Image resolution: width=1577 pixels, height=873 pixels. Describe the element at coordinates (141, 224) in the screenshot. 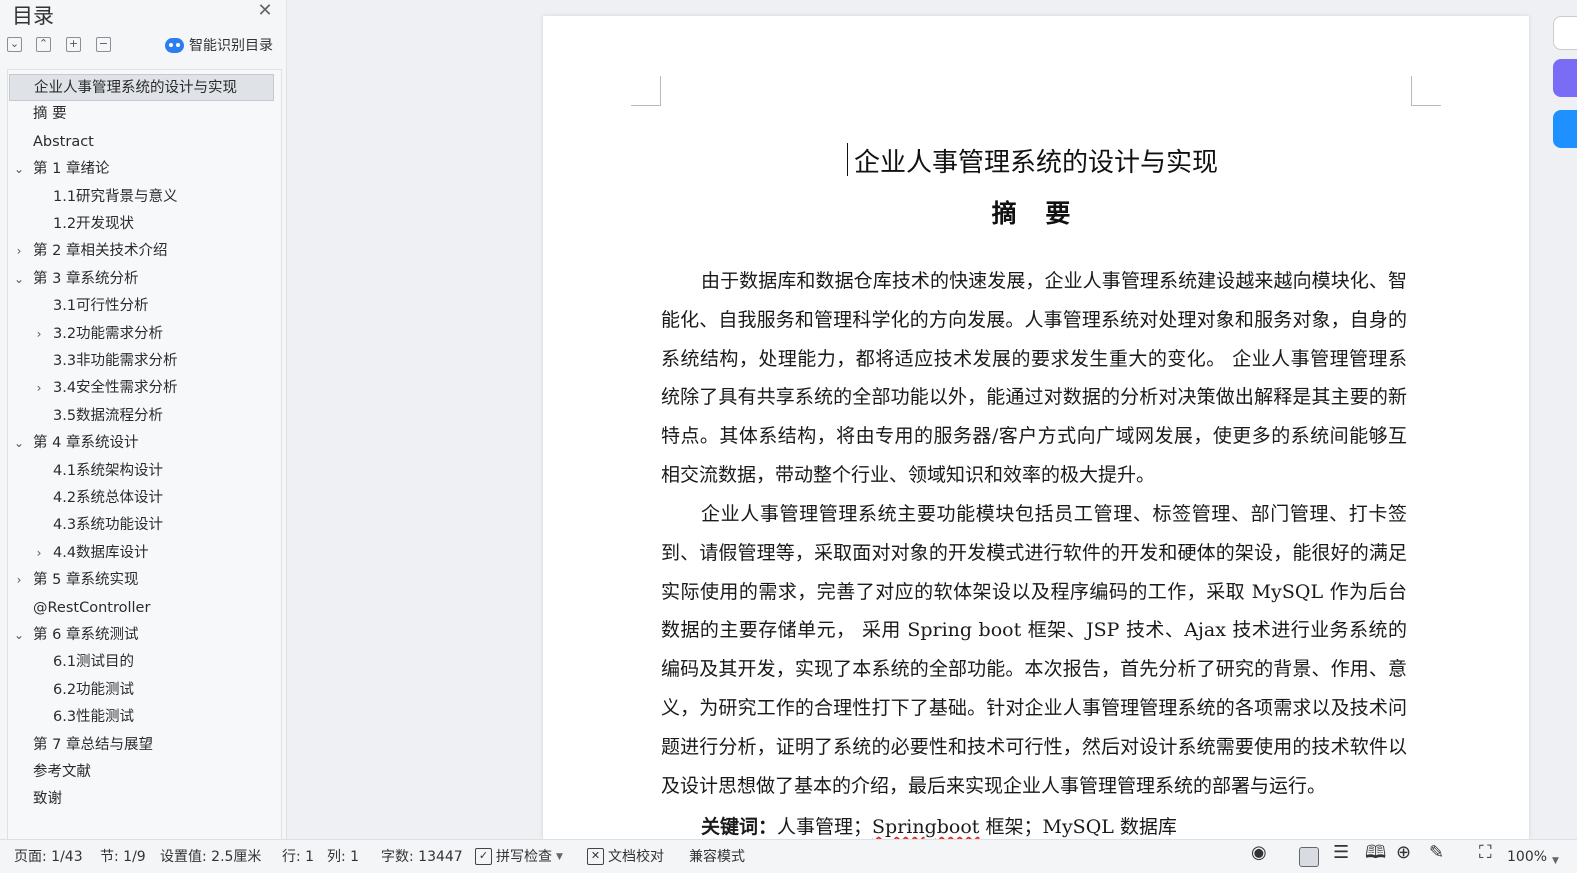

I see `toc-item: 1.2开发现状` at that location.